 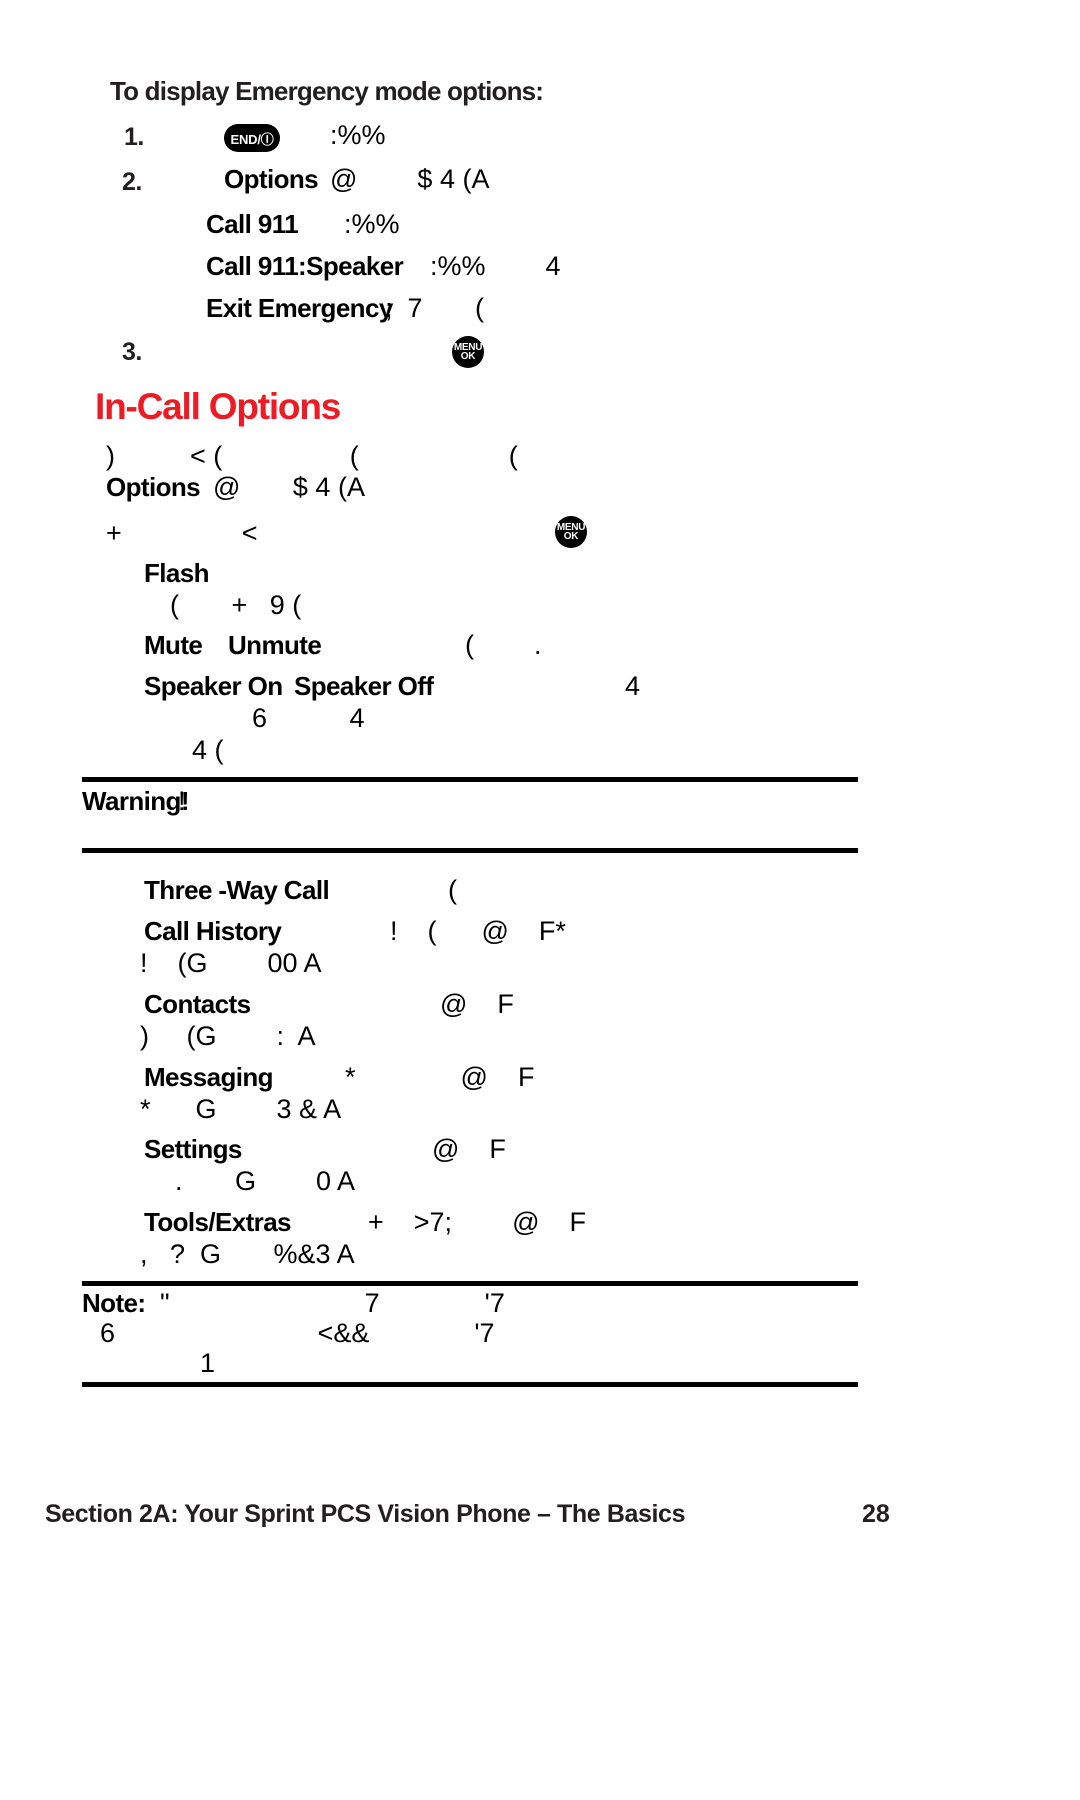 What do you see at coordinates (218, 1222) in the screenshot?
I see `menu-option-tools-extras-label: Tools/Extras` at bounding box center [218, 1222].